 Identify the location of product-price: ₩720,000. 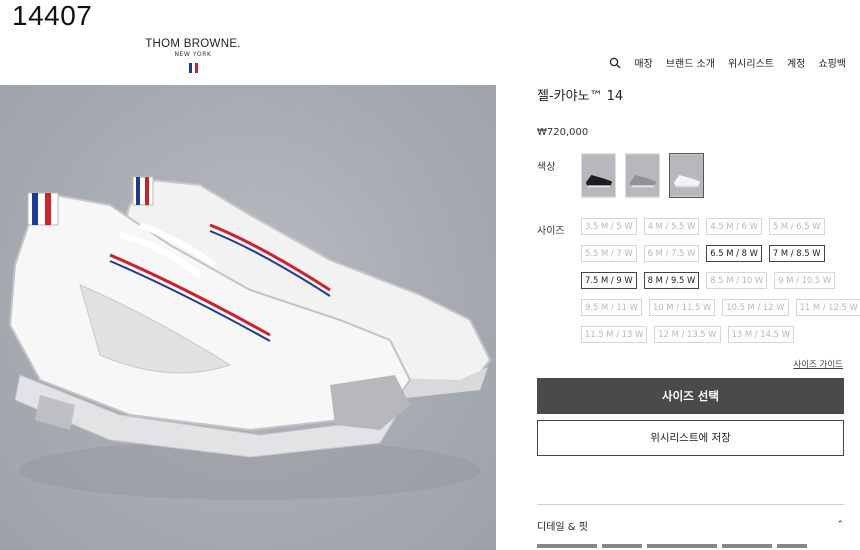
(563, 132).